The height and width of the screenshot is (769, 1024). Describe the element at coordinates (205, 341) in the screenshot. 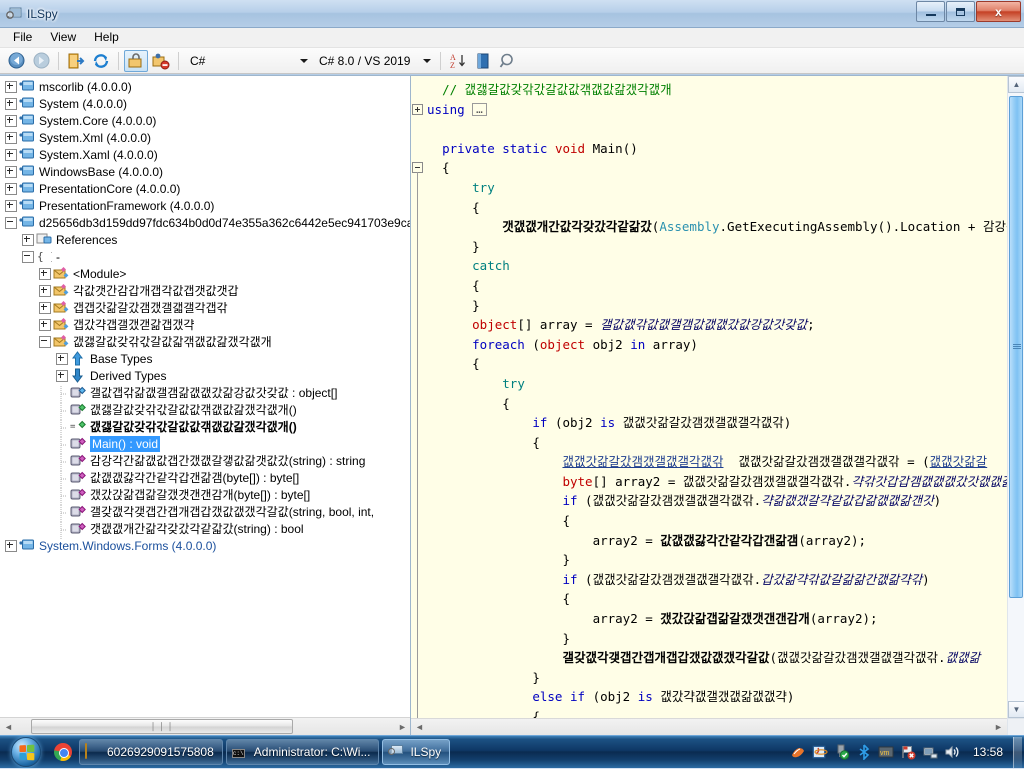

I see `tree-node: 갮갫갈값갖갂갃갈값갋갞갮값갎갰각갮개` at that location.